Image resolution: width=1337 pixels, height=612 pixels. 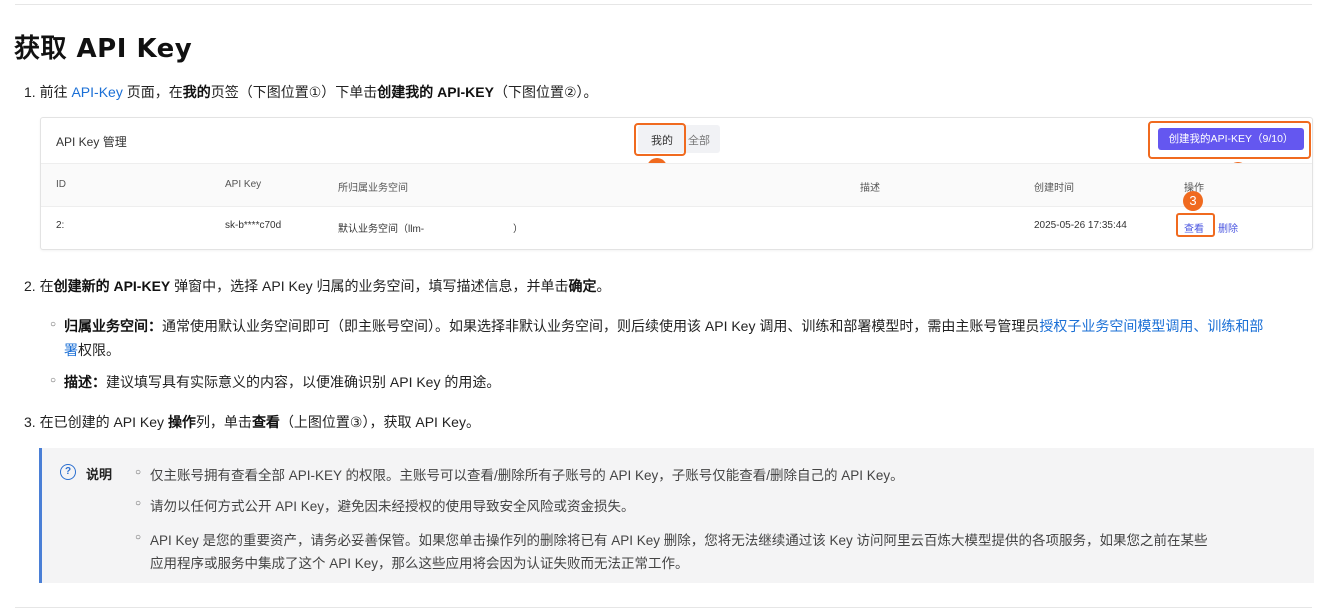 I want to click on tab-all: 全部, so click(x=699, y=140).